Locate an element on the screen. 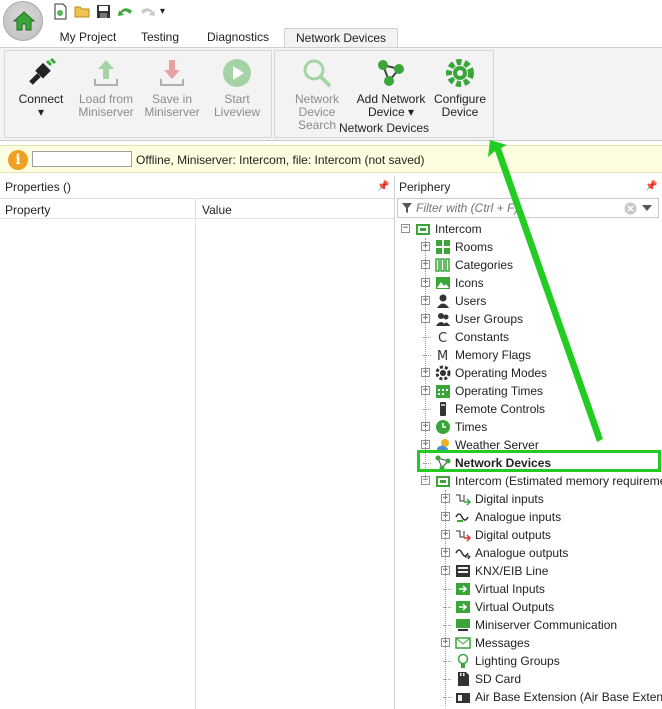 The image size is (662, 709). tree-item-label: Miniserver Communication is located at coordinates (546, 625).